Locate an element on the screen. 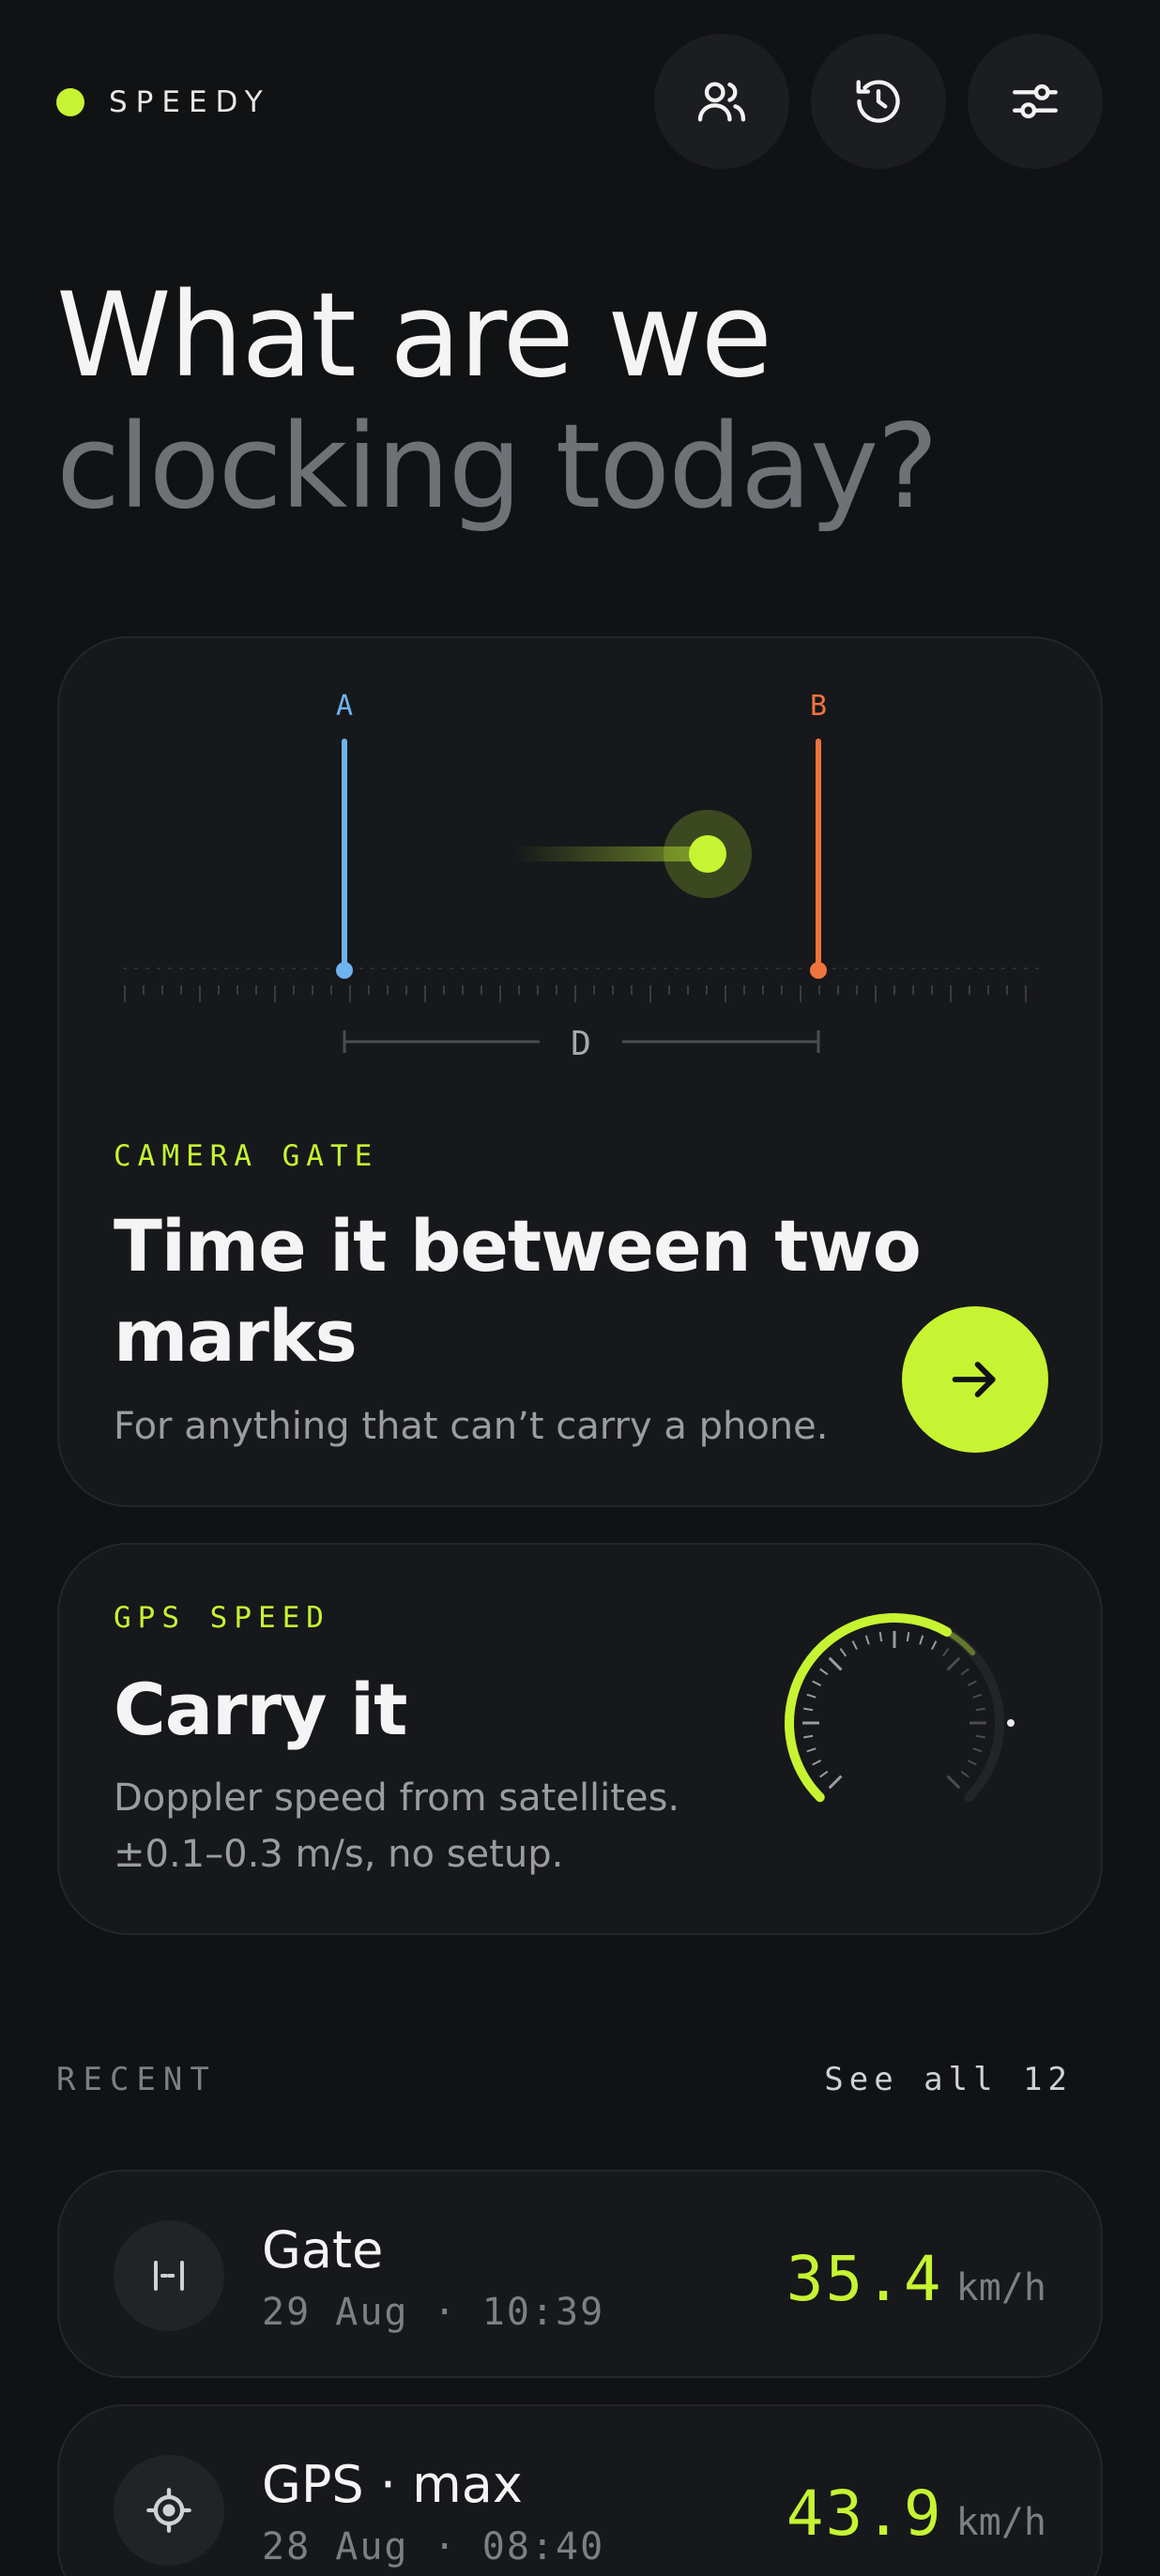 The width and height of the screenshot is (1160, 2576). recent-item-time: 28 Aug · 08:40 is located at coordinates (433, 2546).